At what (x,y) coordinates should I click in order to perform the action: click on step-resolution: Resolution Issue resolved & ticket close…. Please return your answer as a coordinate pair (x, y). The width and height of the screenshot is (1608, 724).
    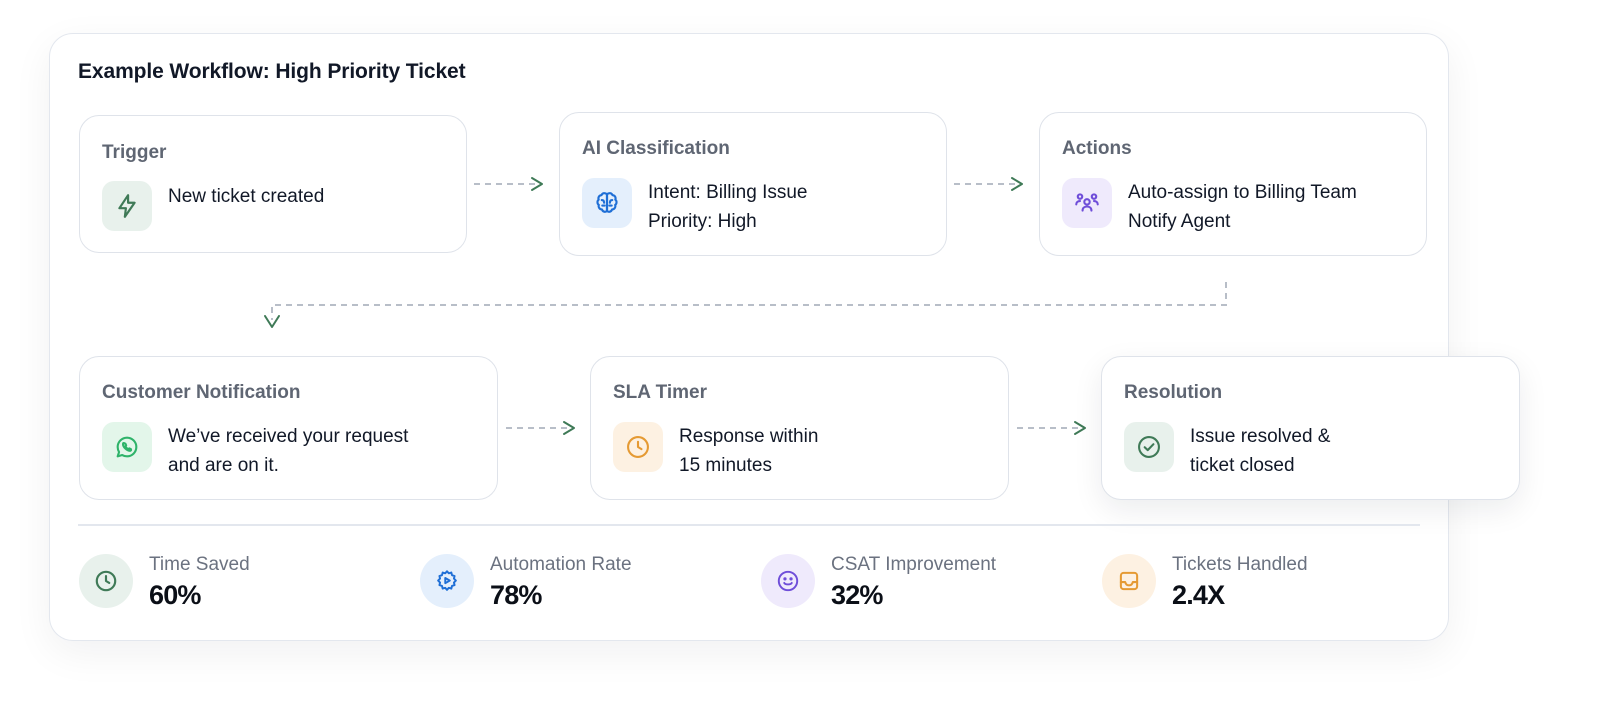
    Looking at the image, I should click on (1310, 428).